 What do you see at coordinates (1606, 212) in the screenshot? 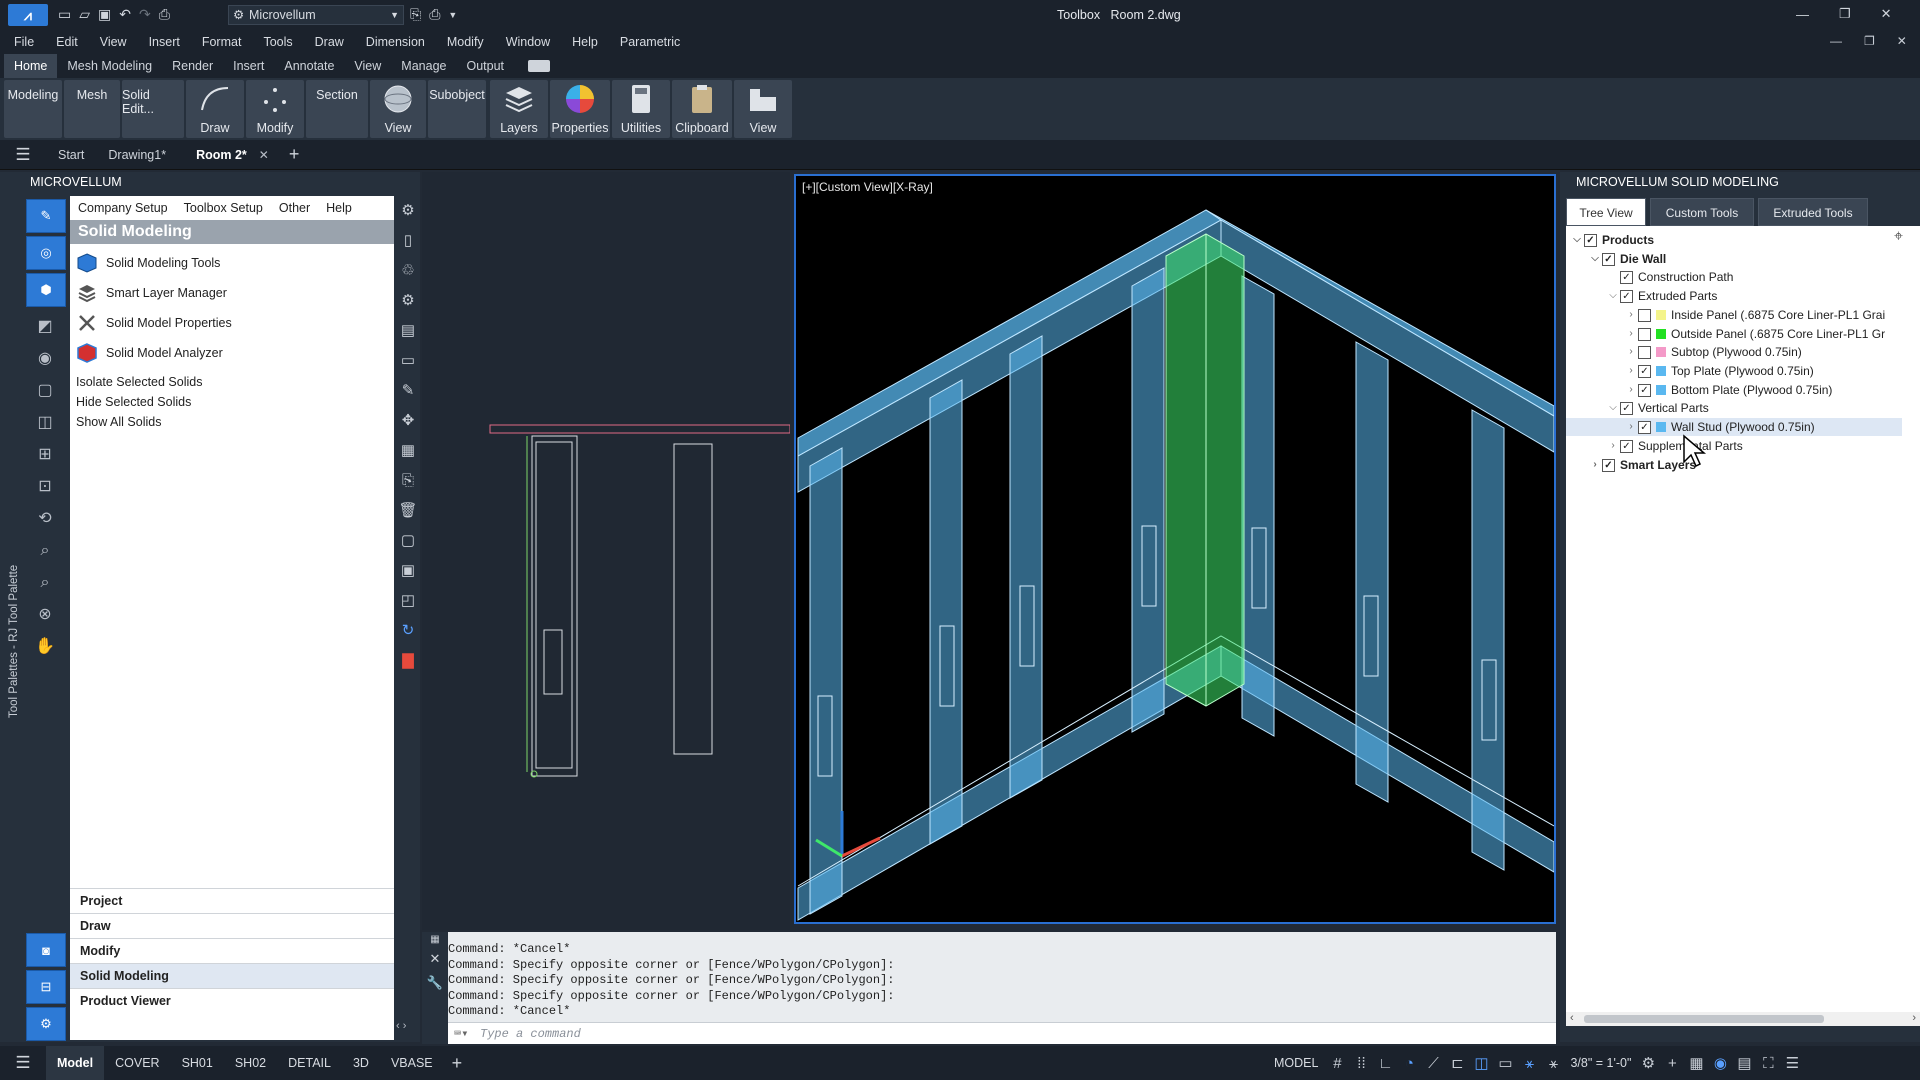
I see `tab-tree-view: Tree View` at bounding box center [1606, 212].